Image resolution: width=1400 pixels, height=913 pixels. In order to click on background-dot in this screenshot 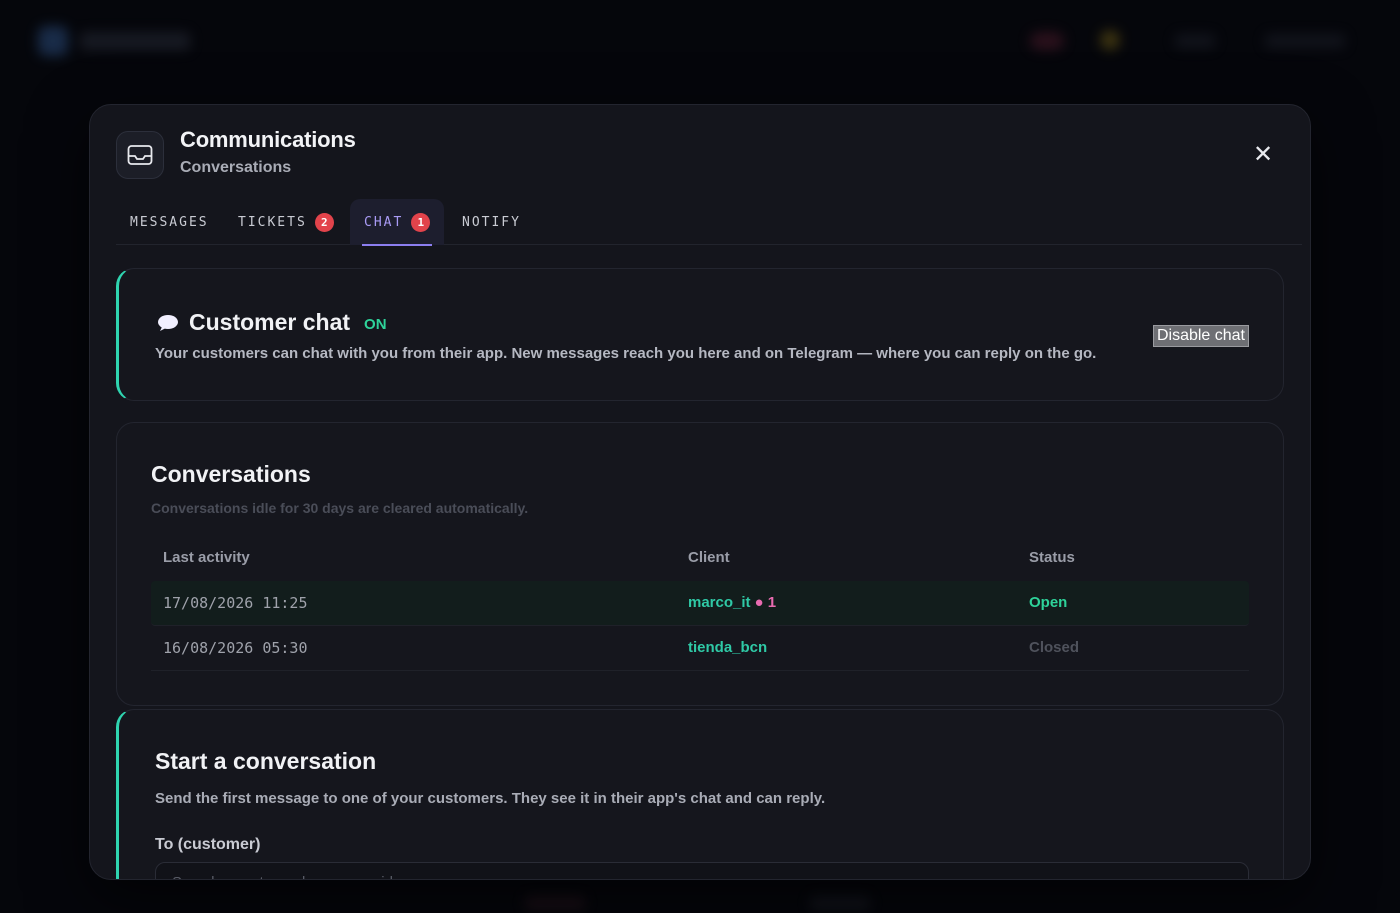, I will do `click(1110, 40)`.